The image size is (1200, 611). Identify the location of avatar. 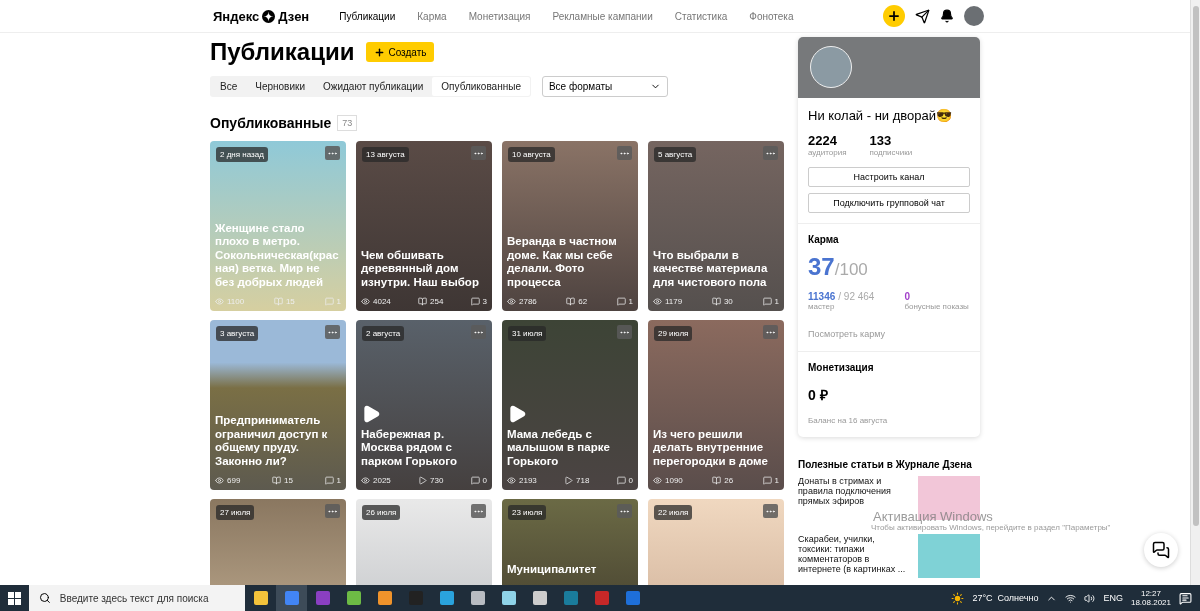
(974, 16).